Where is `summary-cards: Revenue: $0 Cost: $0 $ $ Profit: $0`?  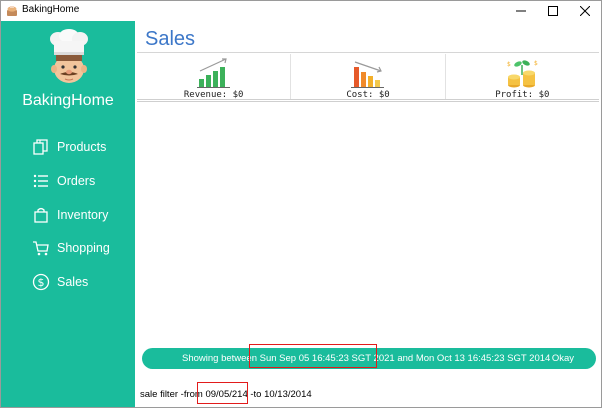
summary-cards: Revenue: $0 Cost: $0 $ $ Profit: $0 is located at coordinates (368, 78).